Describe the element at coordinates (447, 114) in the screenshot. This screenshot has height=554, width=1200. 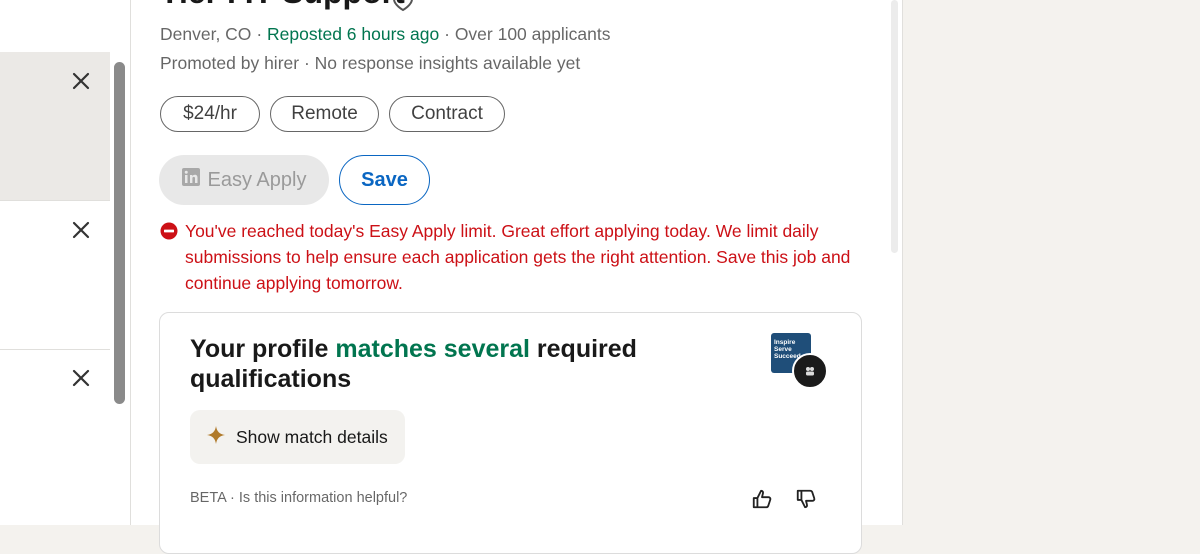
I see `job-type-pill: Contract` at that location.